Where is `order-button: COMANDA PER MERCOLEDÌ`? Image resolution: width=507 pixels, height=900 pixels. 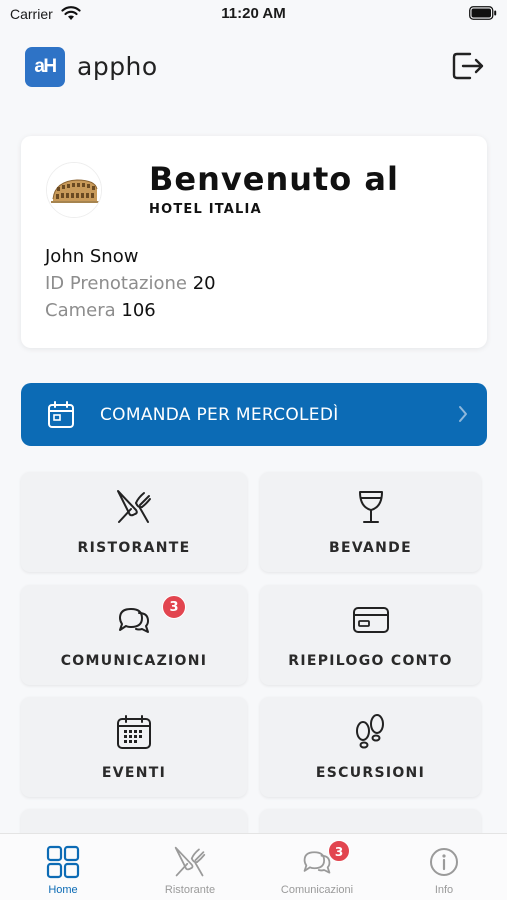 order-button: COMANDA PER MERCOLEDÌ is located at coordinates (254, 414).